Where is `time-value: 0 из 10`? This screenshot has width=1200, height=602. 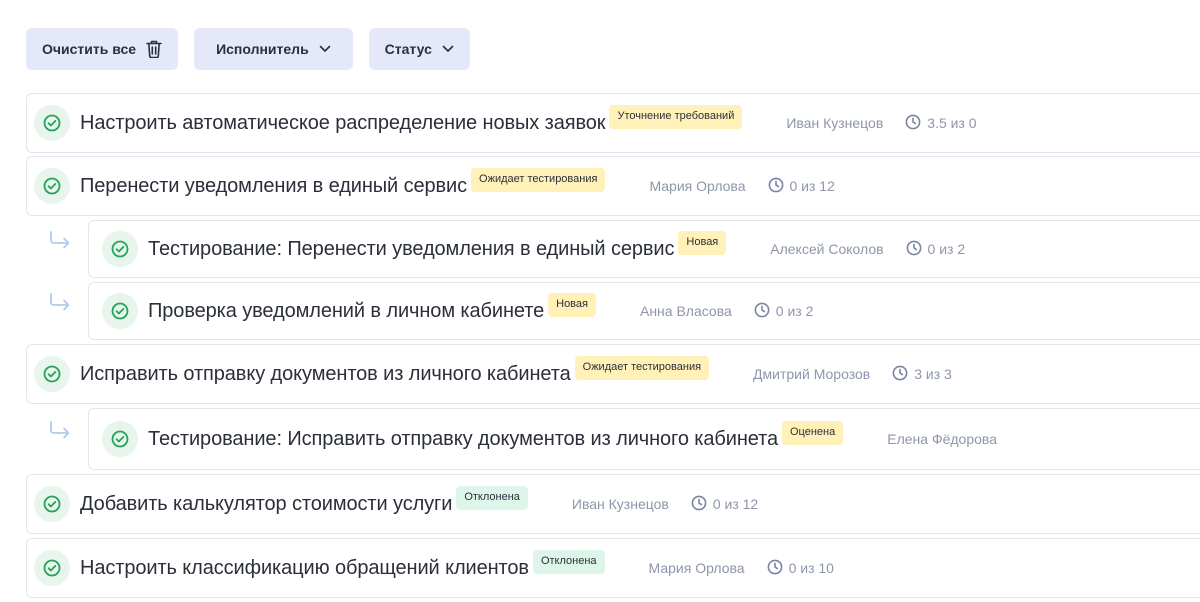 time-value: 0 из 10 is located at coordinates (811, 568).